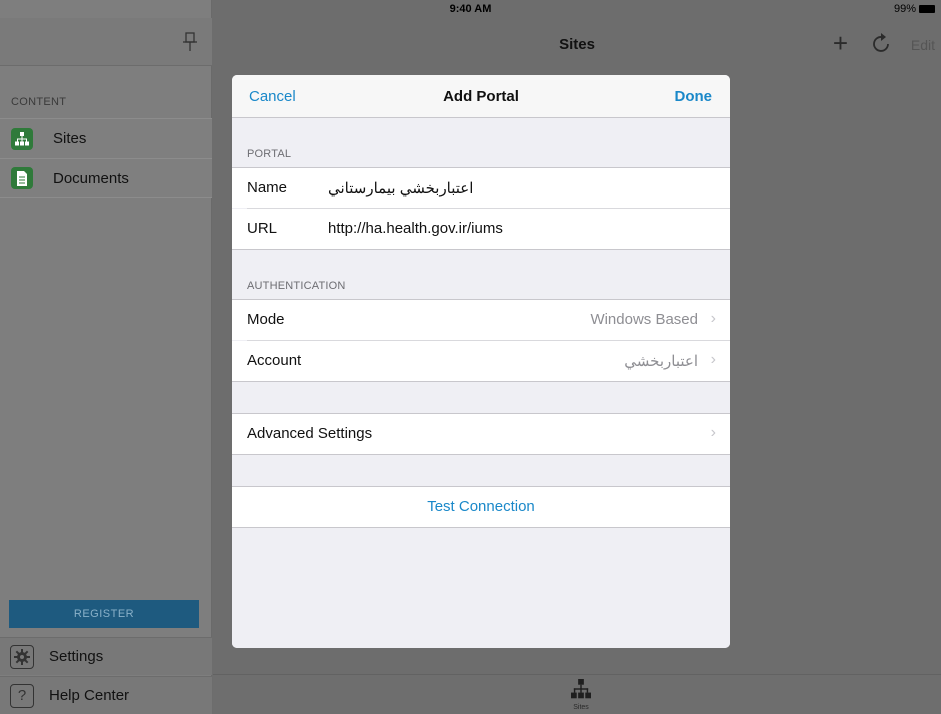 The image size is (941, 714). Describe the element at coordinates (481, 188) in the screenshot. I see `name-row: Name اعتباربخشي بيمارستاني` at that location.